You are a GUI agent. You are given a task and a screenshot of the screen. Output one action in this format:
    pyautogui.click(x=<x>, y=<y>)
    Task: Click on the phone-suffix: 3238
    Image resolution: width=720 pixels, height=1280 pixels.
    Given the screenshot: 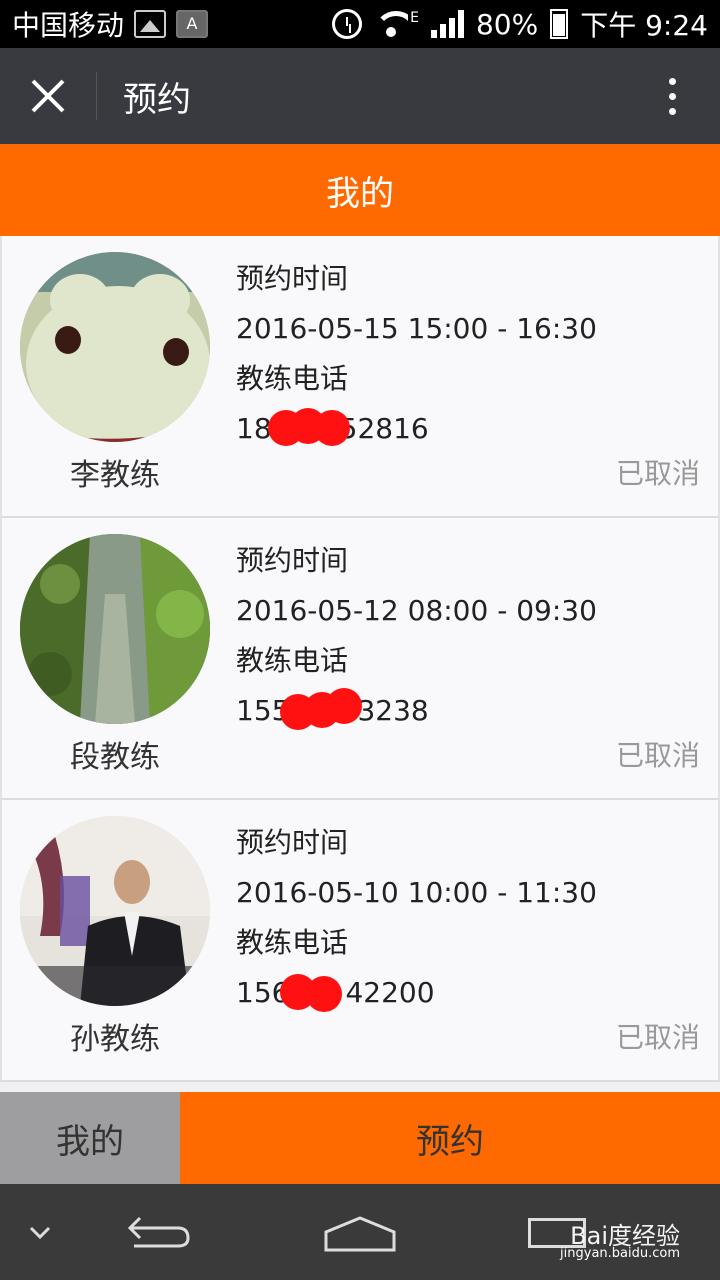 What is the action you would take?
    pyautogui.click(x=393, y=710)
    